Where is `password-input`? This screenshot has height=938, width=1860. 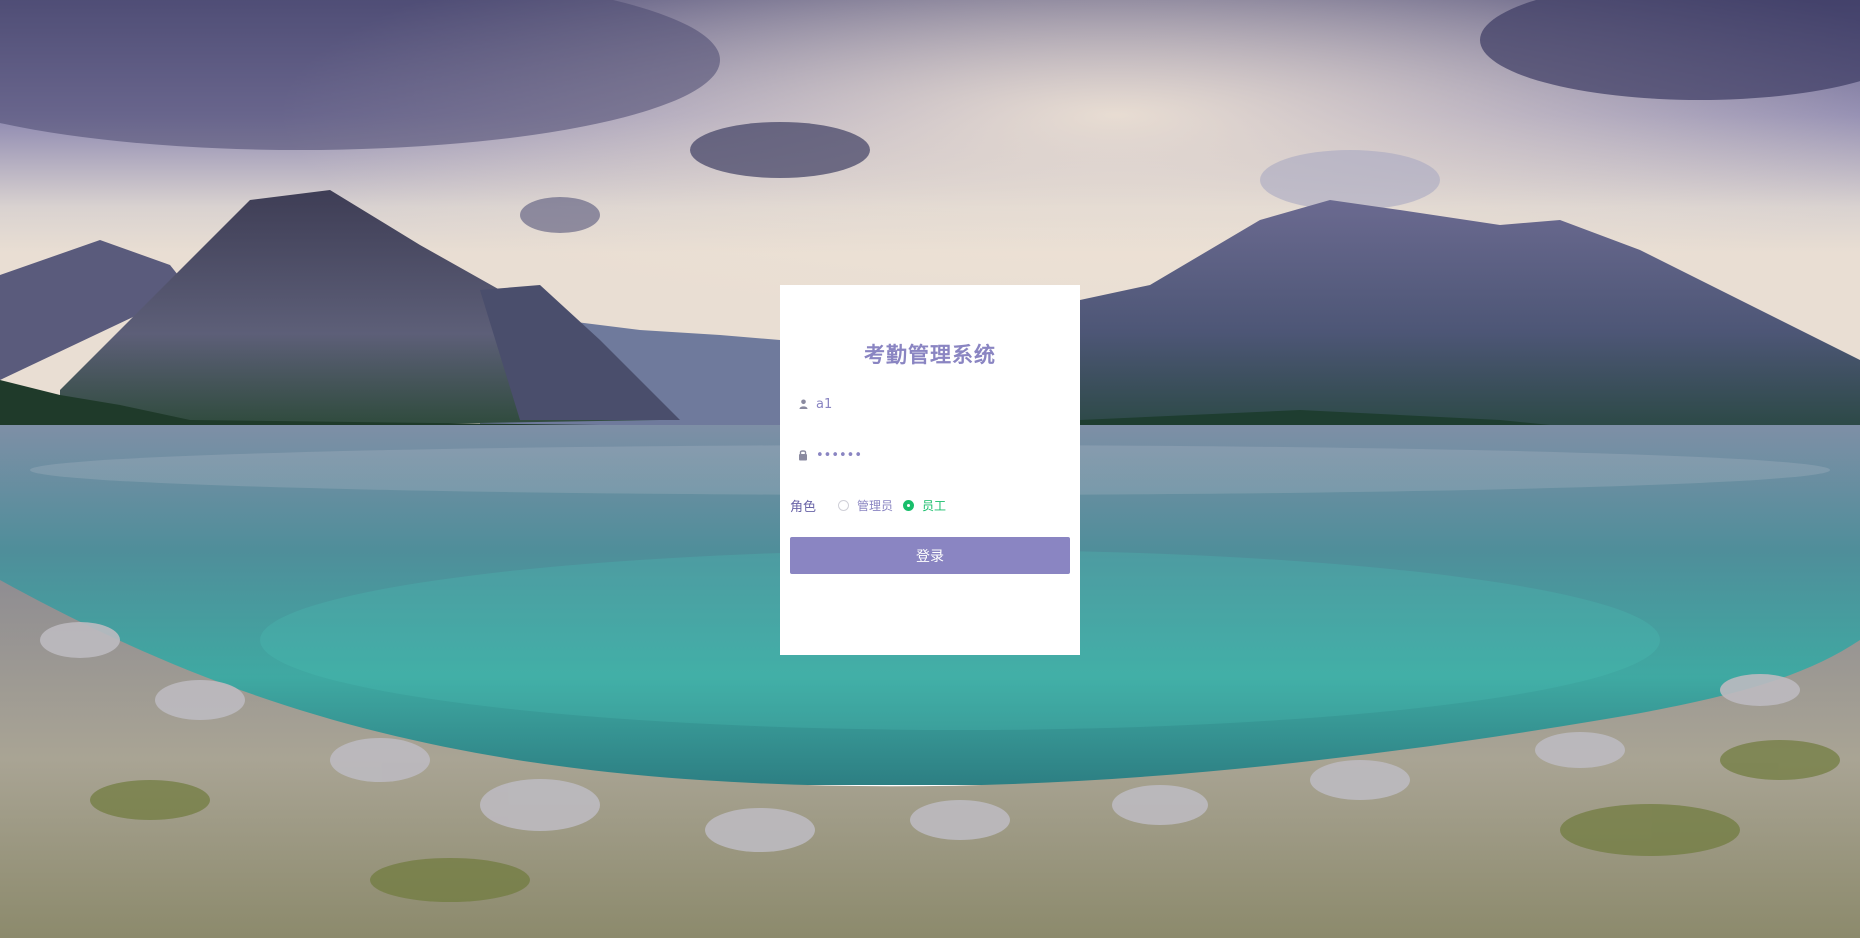 password-input is located at coordinates (936, 455).